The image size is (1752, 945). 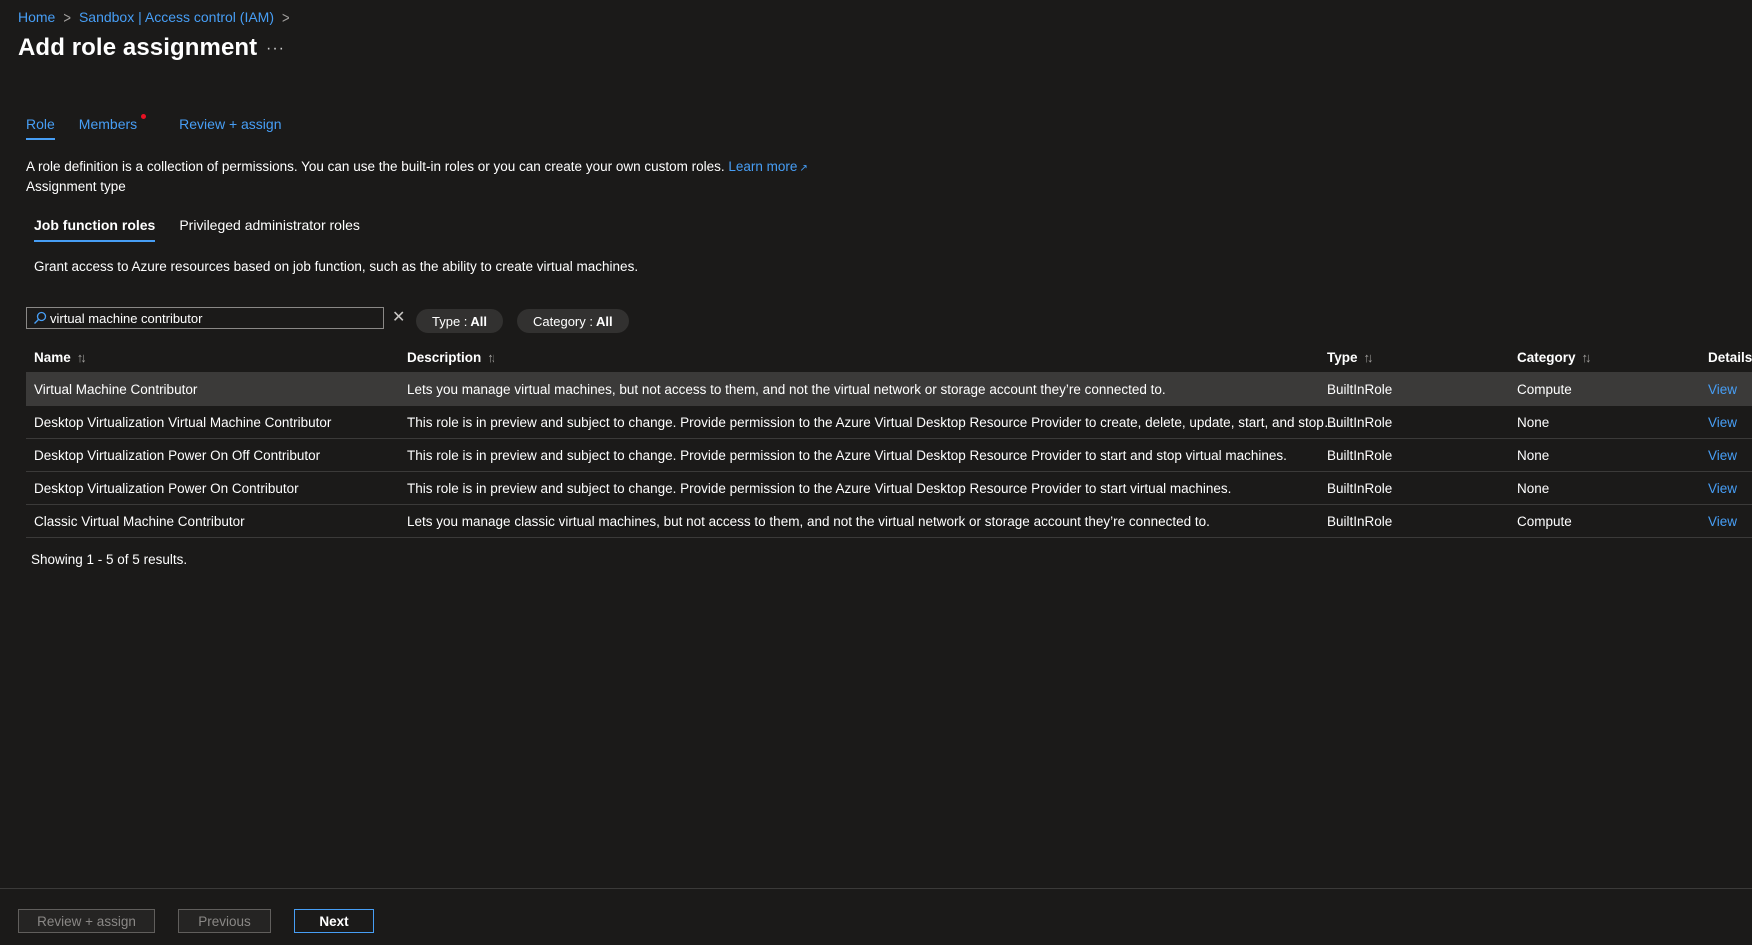 I want to click on search-input, so click(x=210, y=318).